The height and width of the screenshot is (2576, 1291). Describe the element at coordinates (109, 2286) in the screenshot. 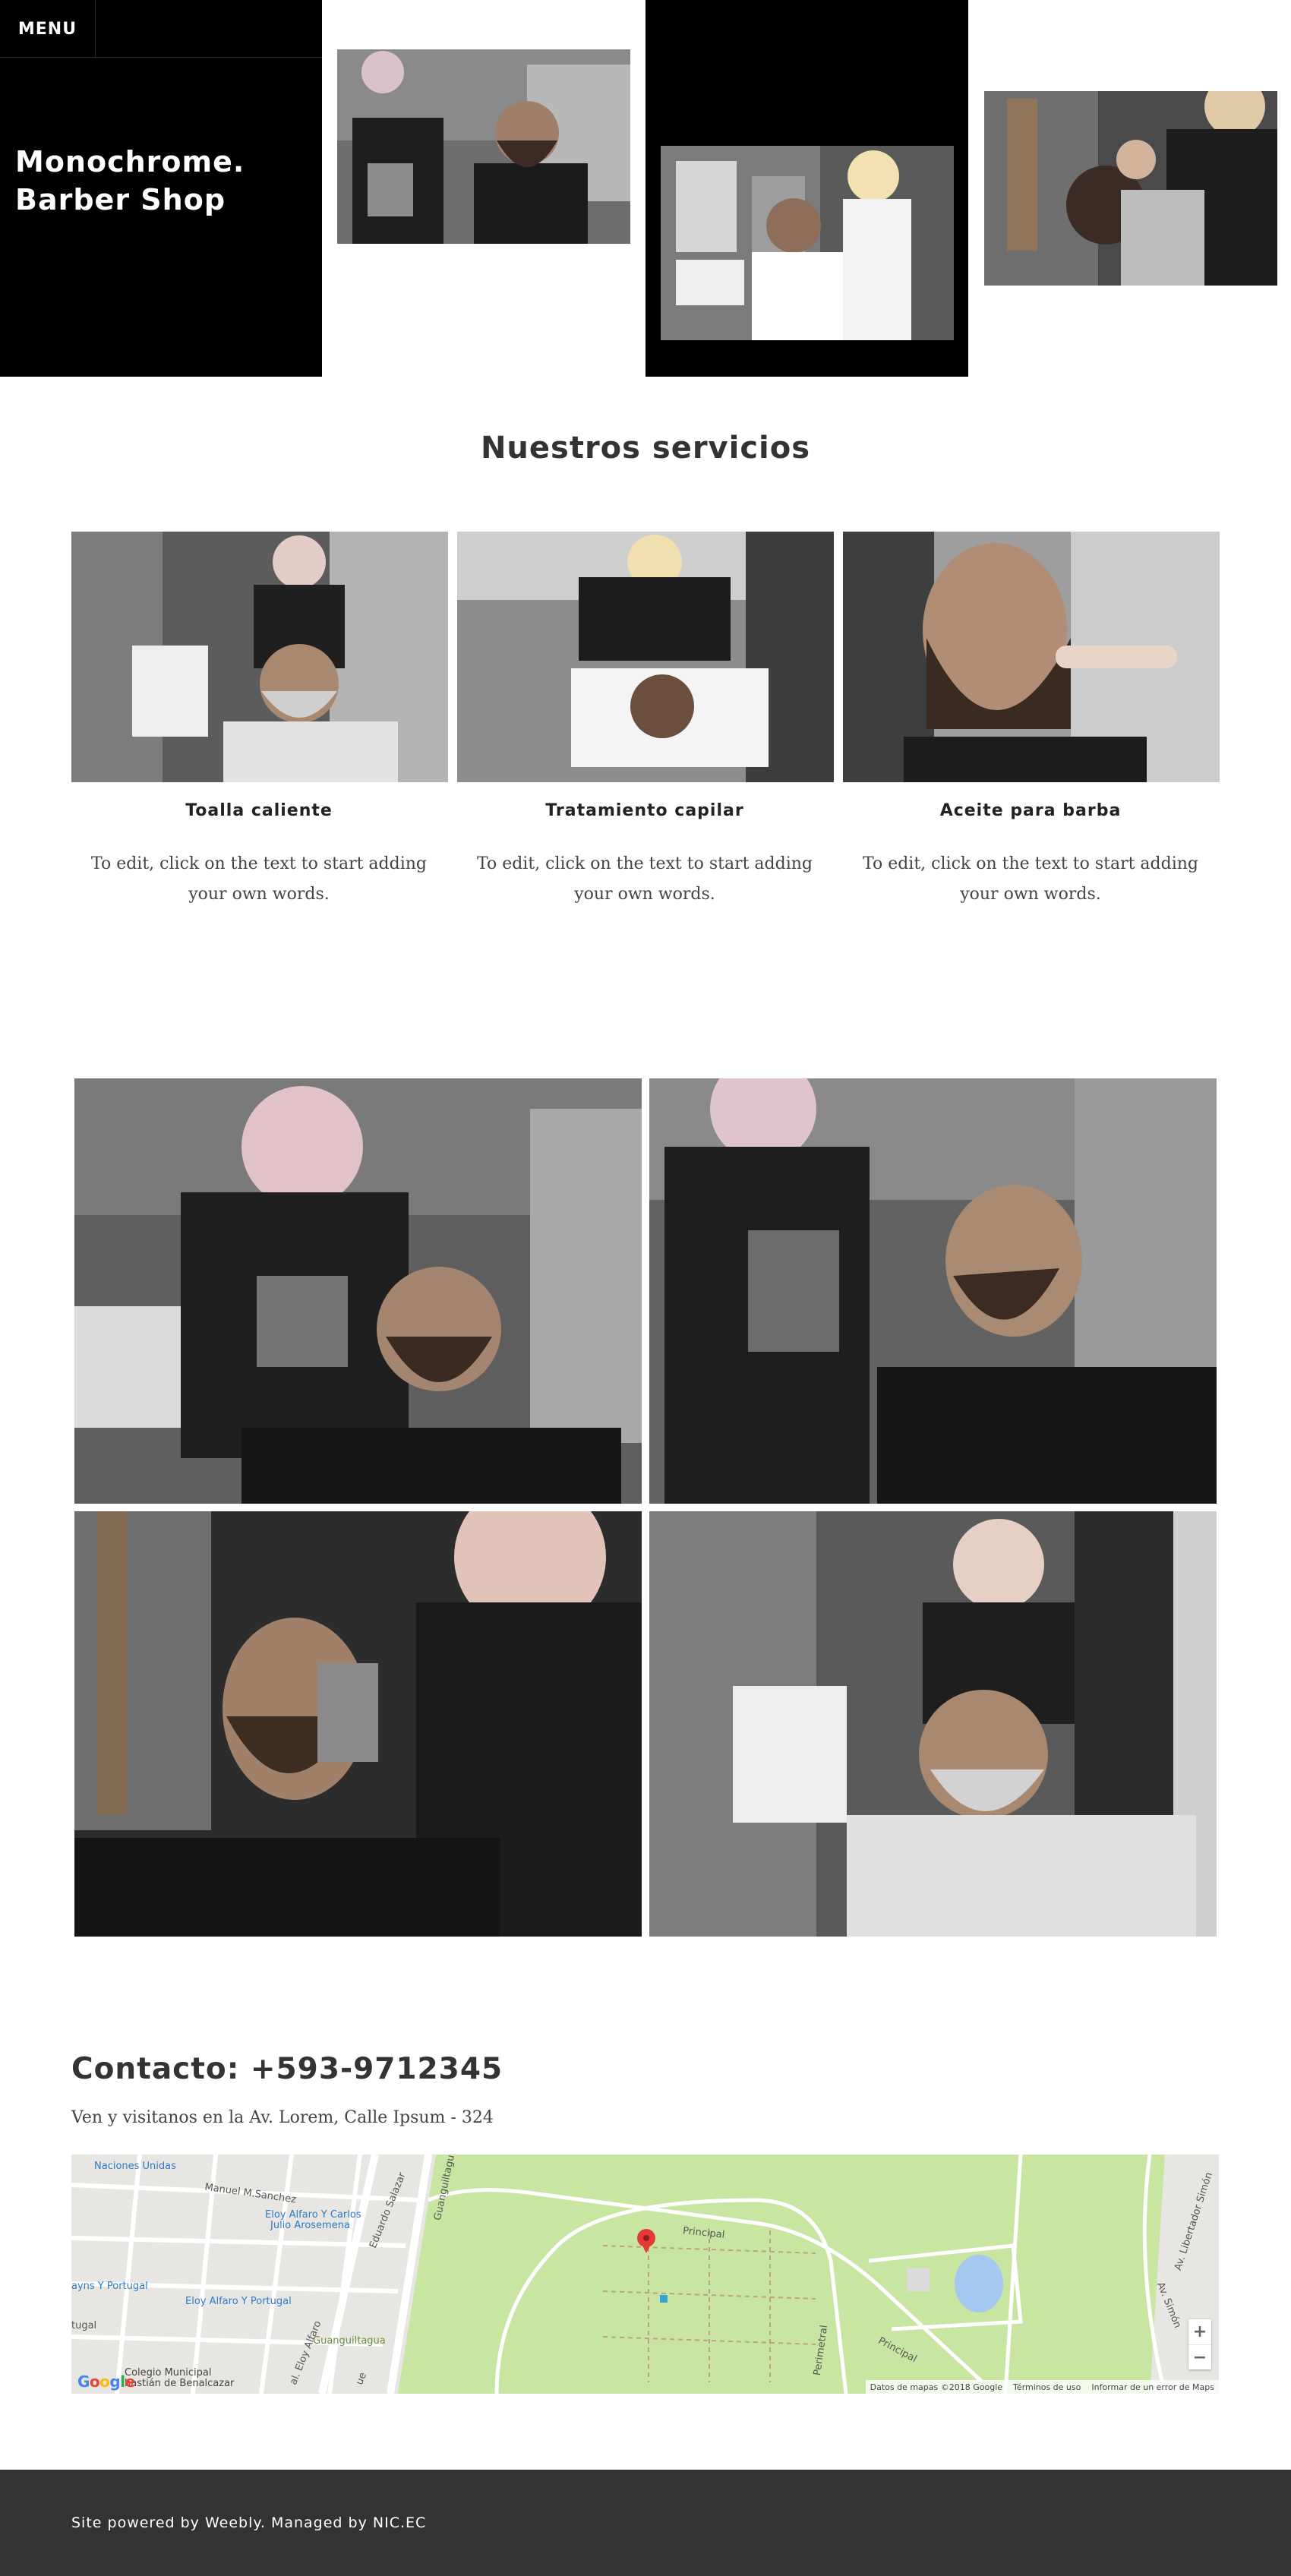

I see `map-label-portugal-1: ayns Y Portugal` at that location.